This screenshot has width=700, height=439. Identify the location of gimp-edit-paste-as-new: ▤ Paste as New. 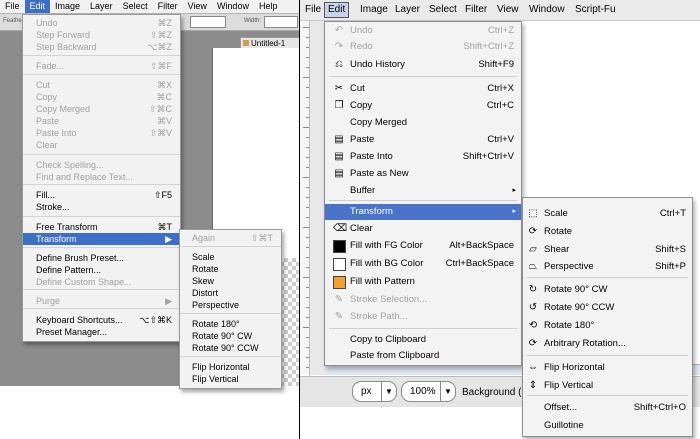
(423, 174).